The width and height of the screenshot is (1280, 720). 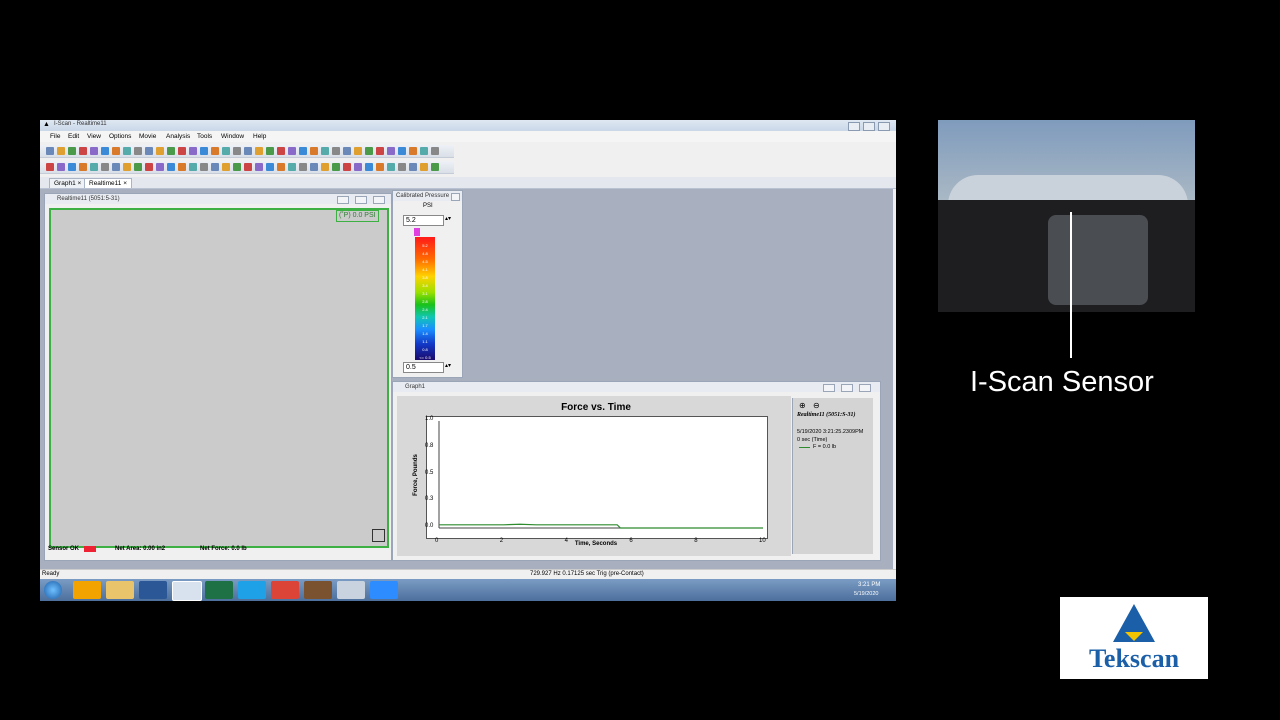 I want to click on menu-help: Help, so click(x=259, y=136).